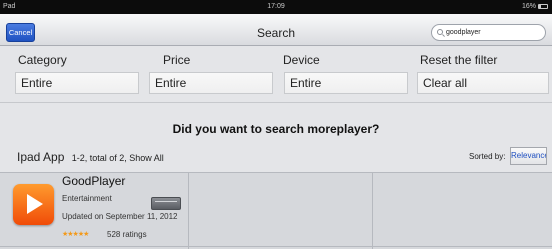 This screenshot has height=249, width=552. I want to click on status-bar: Pad 17:09 16%, so click(276, 7).